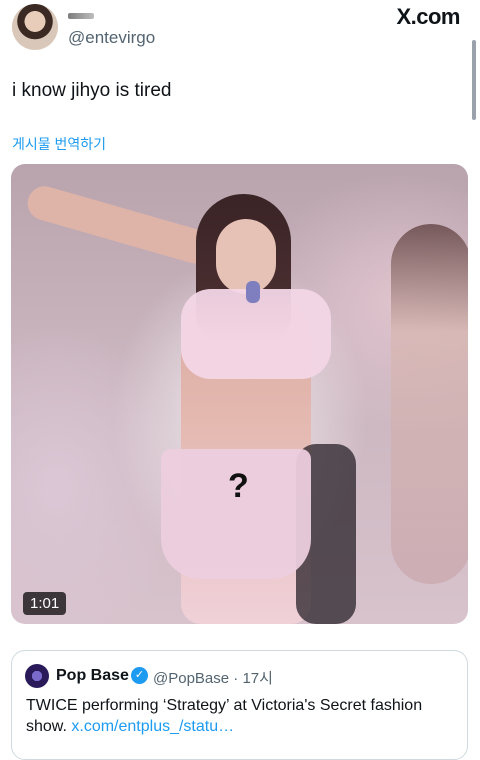 The width and height of the screenshot is (480, 760). Describe the element at coordinates (119, 225) in the screenshot. I see `performer-arm` at that location.